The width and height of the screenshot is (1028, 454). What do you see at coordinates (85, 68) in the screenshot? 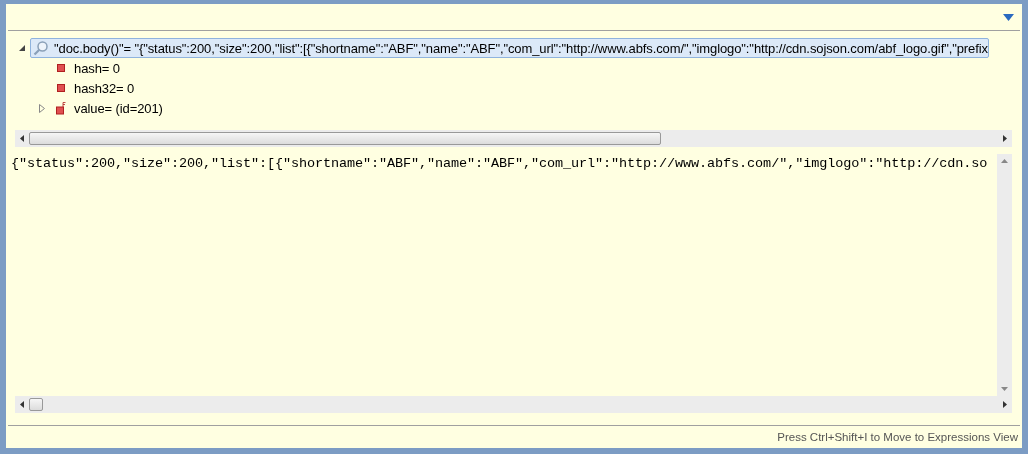
I see `tree-item: hash= 0` at bounding box center [85, 68].